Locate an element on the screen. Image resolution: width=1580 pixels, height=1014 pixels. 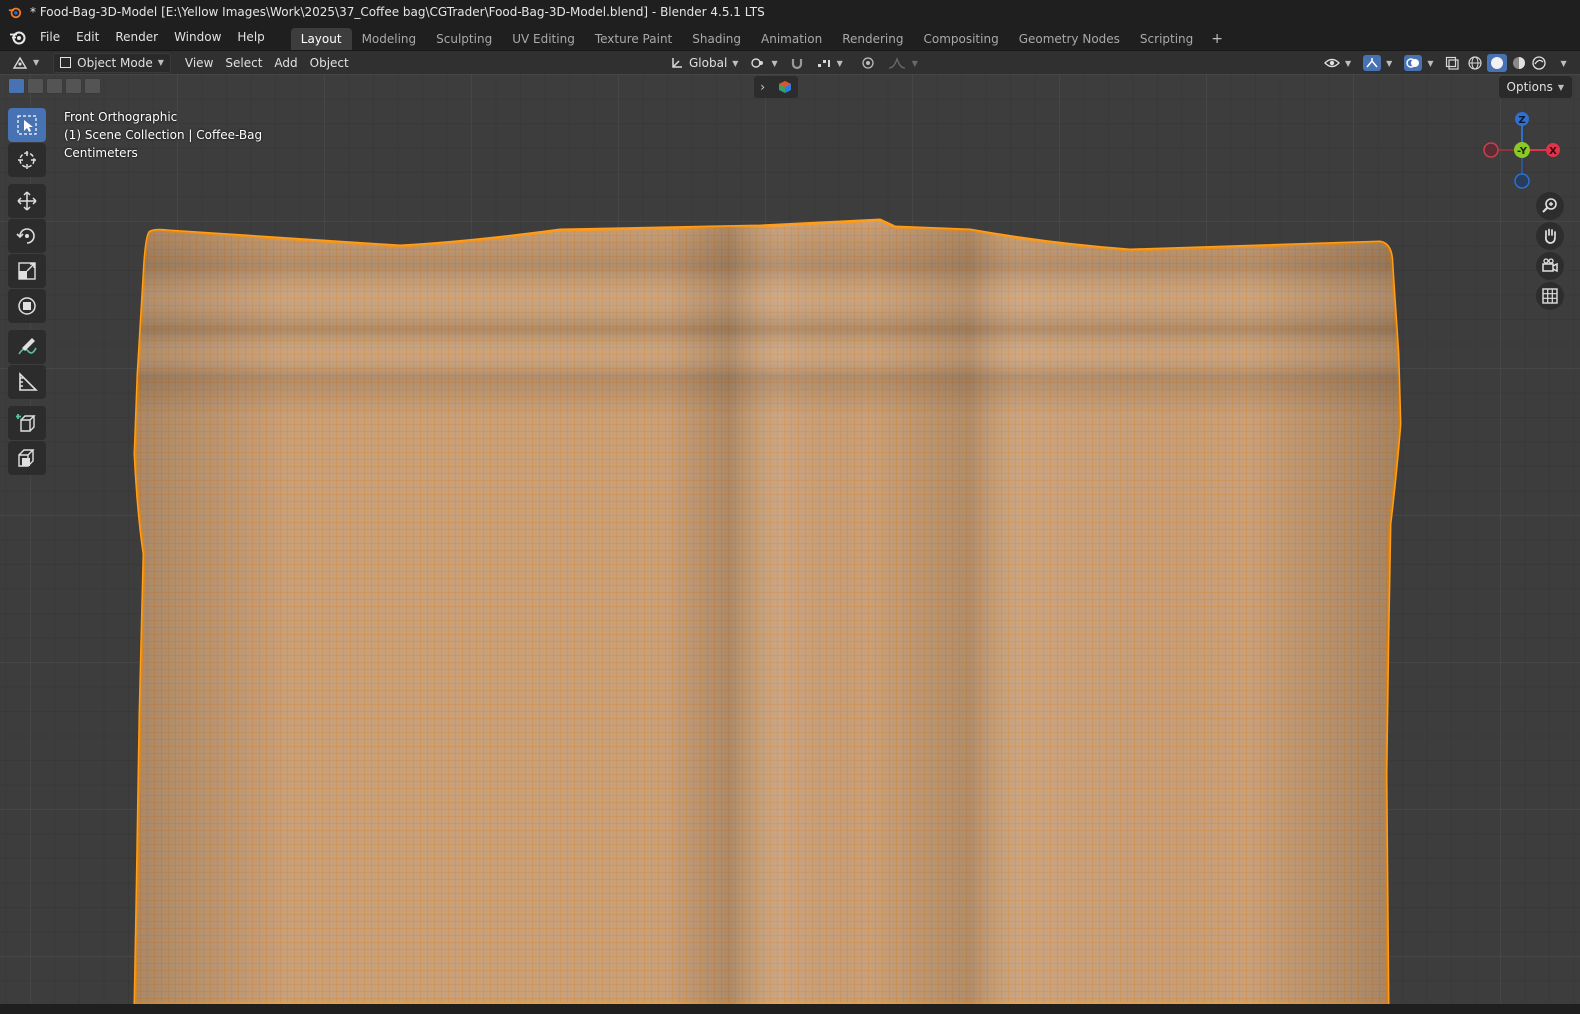
add-cube-tool is located at coordinates (27, 423).